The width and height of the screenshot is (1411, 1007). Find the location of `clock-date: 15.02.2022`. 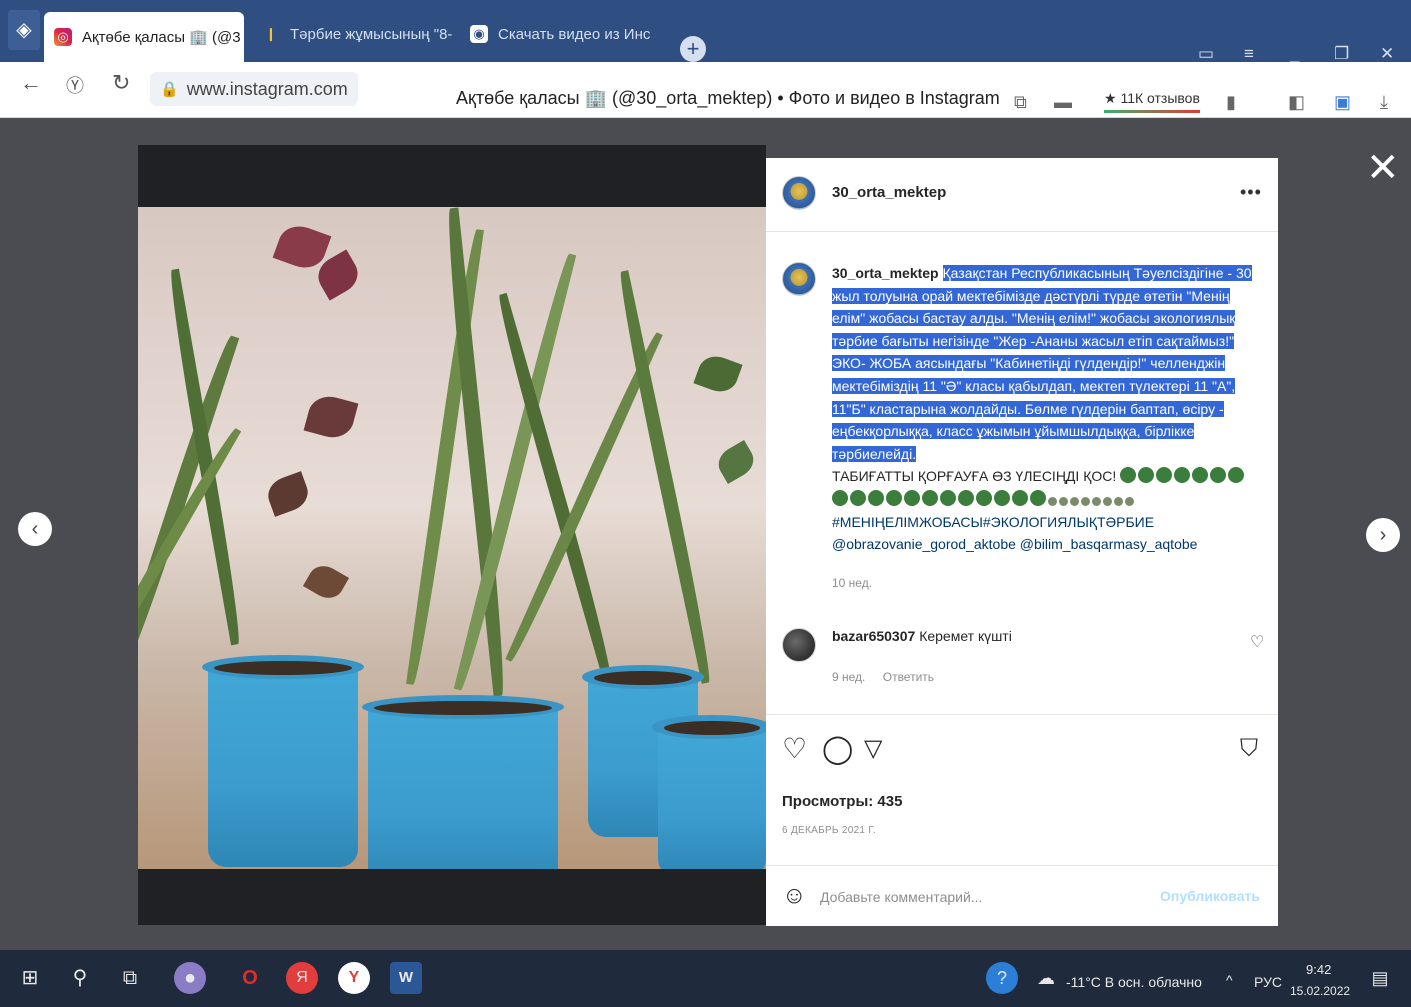

clock-date: 15.02.2022 is located at coordinates (1320, 991).